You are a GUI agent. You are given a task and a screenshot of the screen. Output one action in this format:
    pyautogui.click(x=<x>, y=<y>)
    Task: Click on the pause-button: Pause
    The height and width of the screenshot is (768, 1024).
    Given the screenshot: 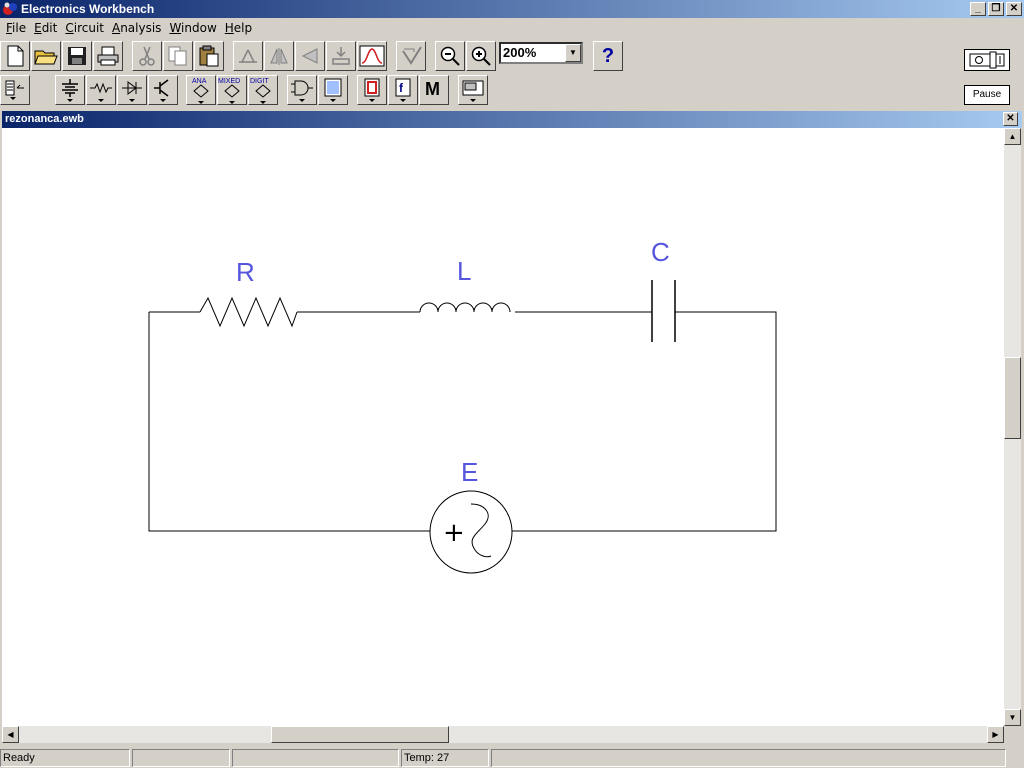 What is the action you would take?
    pyautogui.click(x=987, y=95)
    